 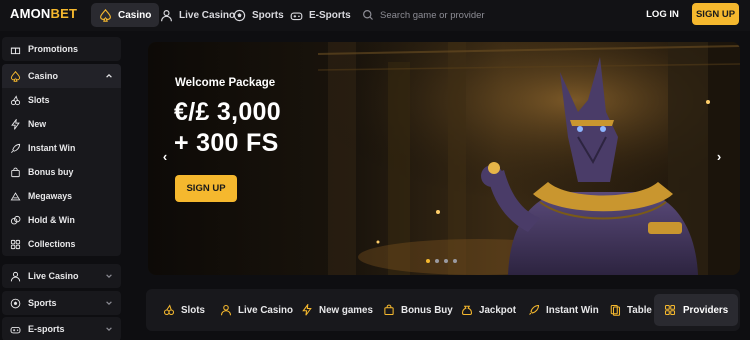 I want to click on banner-subtitle: Welcome Package, so click(x=225, y=83).